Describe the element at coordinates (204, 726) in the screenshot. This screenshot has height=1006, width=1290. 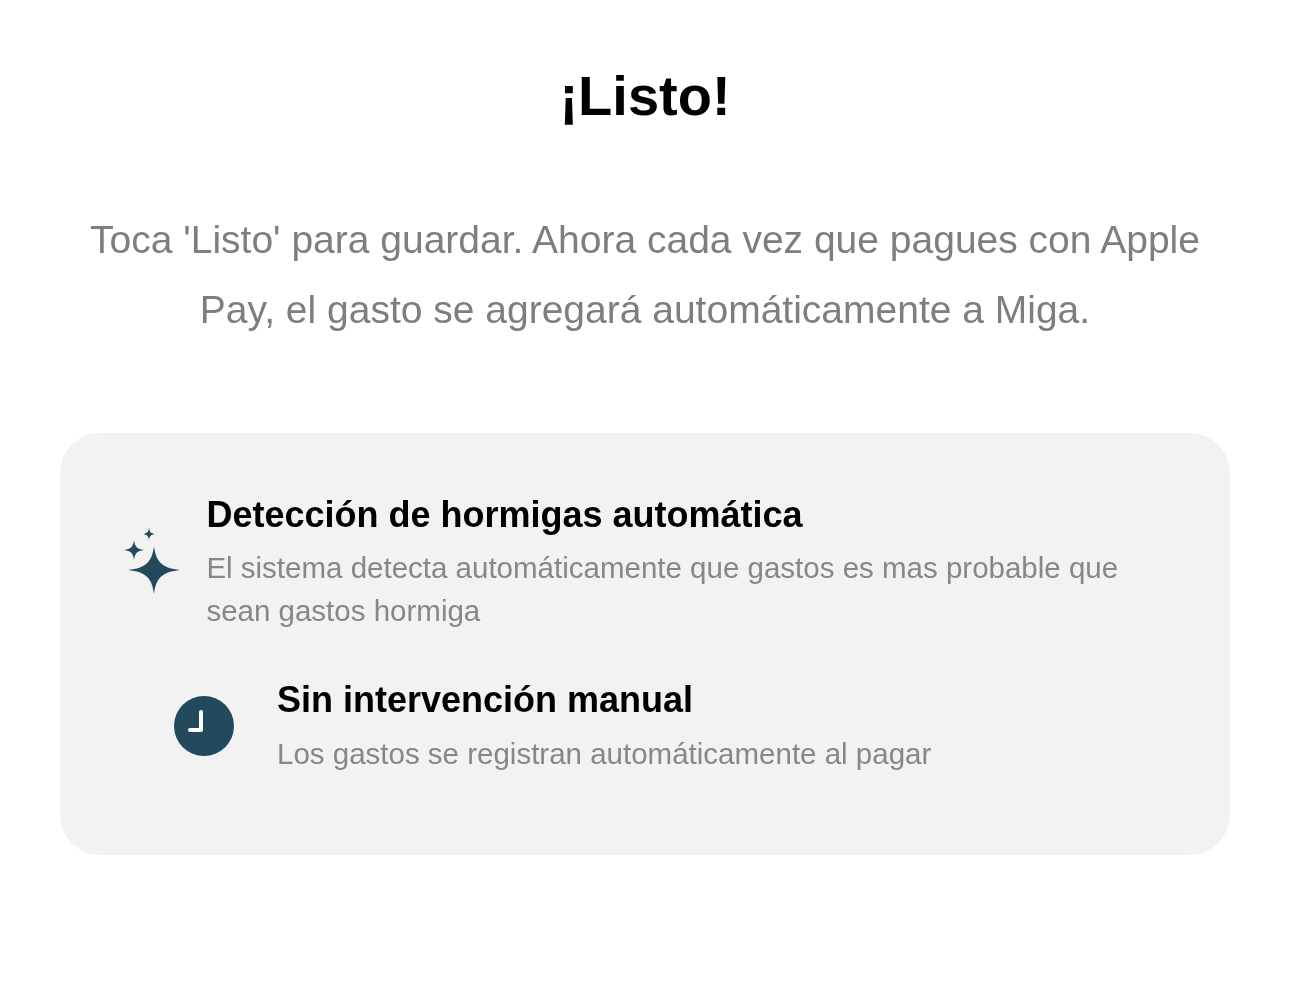
I see `clock-icon` at that location.